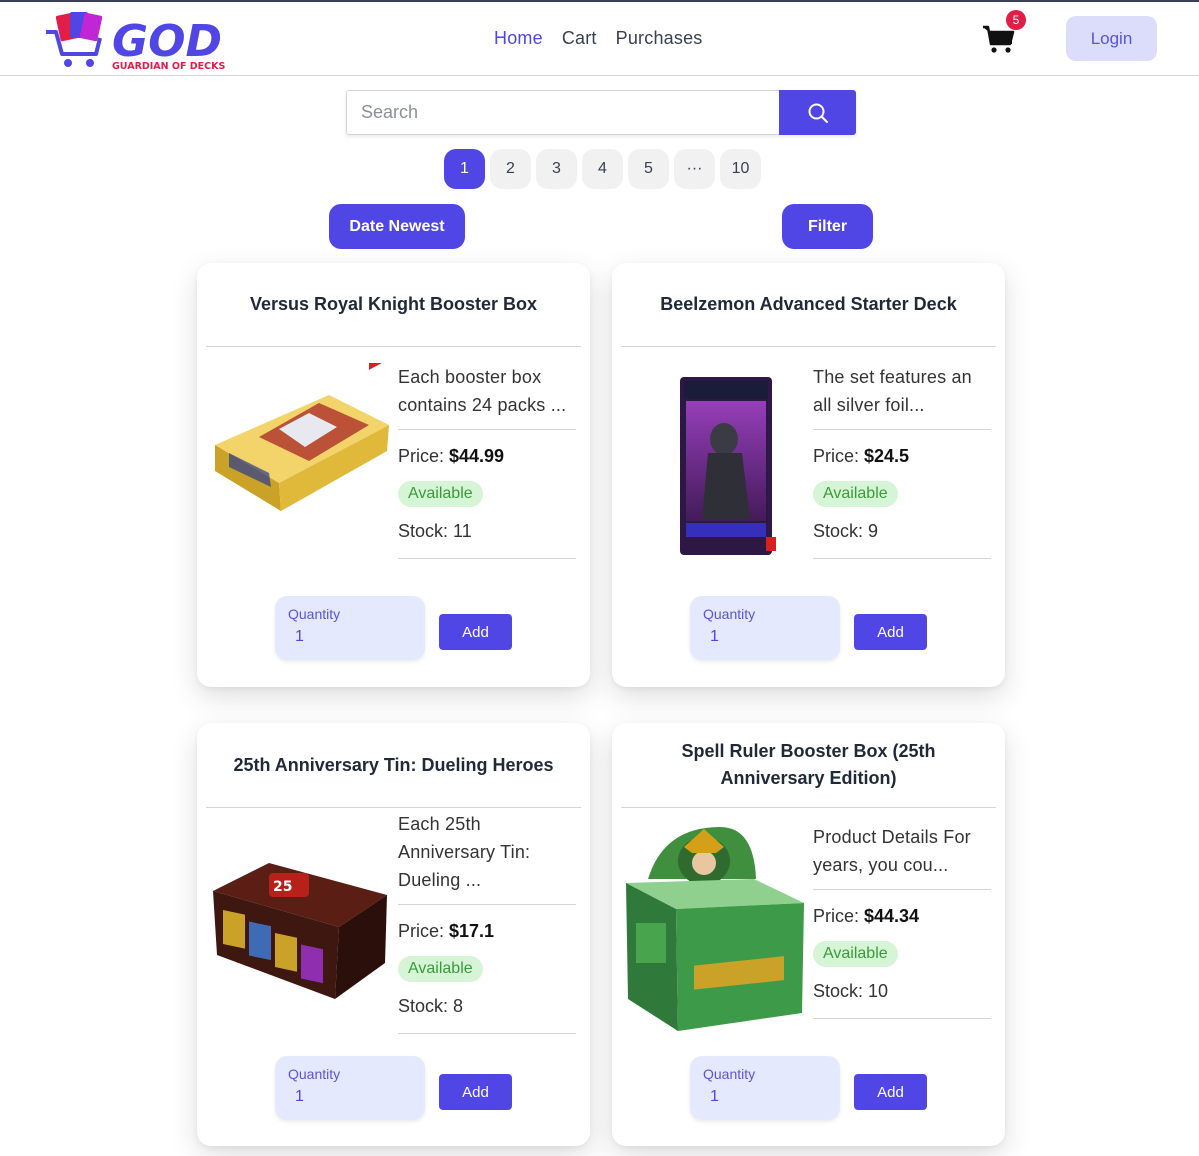 The image size is (1199, 1156). I want to click on filter-button: Filter, so click(827, 226).